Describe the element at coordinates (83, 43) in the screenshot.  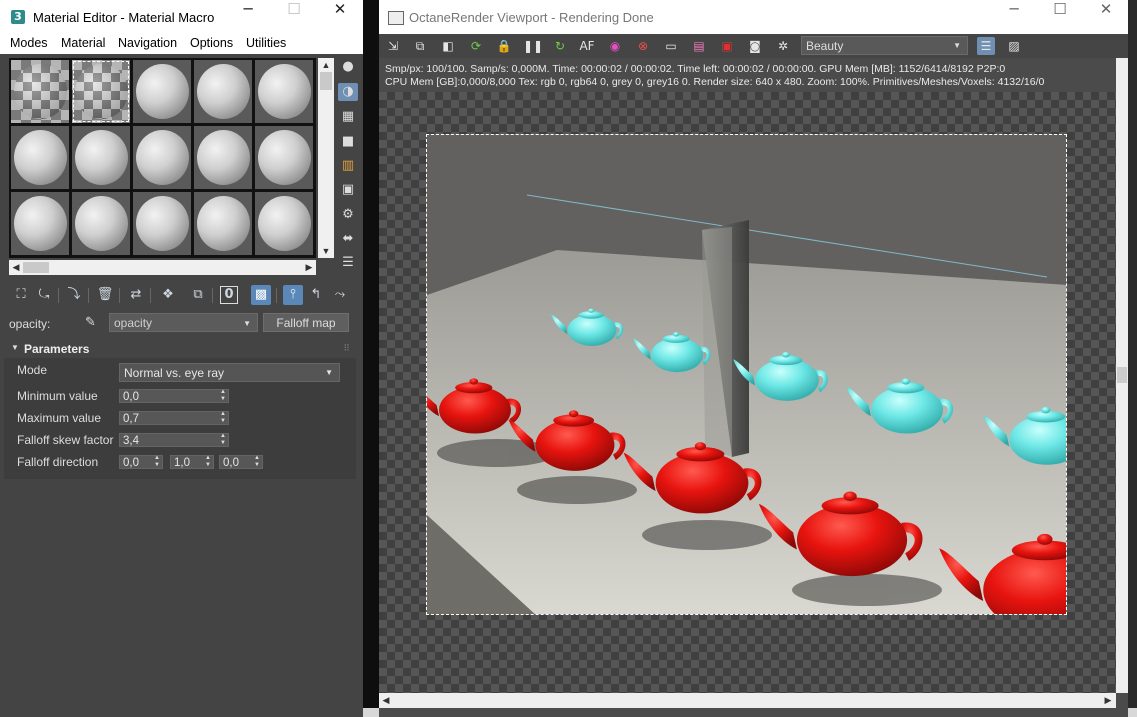
I see `menu-material: Material` at that location.